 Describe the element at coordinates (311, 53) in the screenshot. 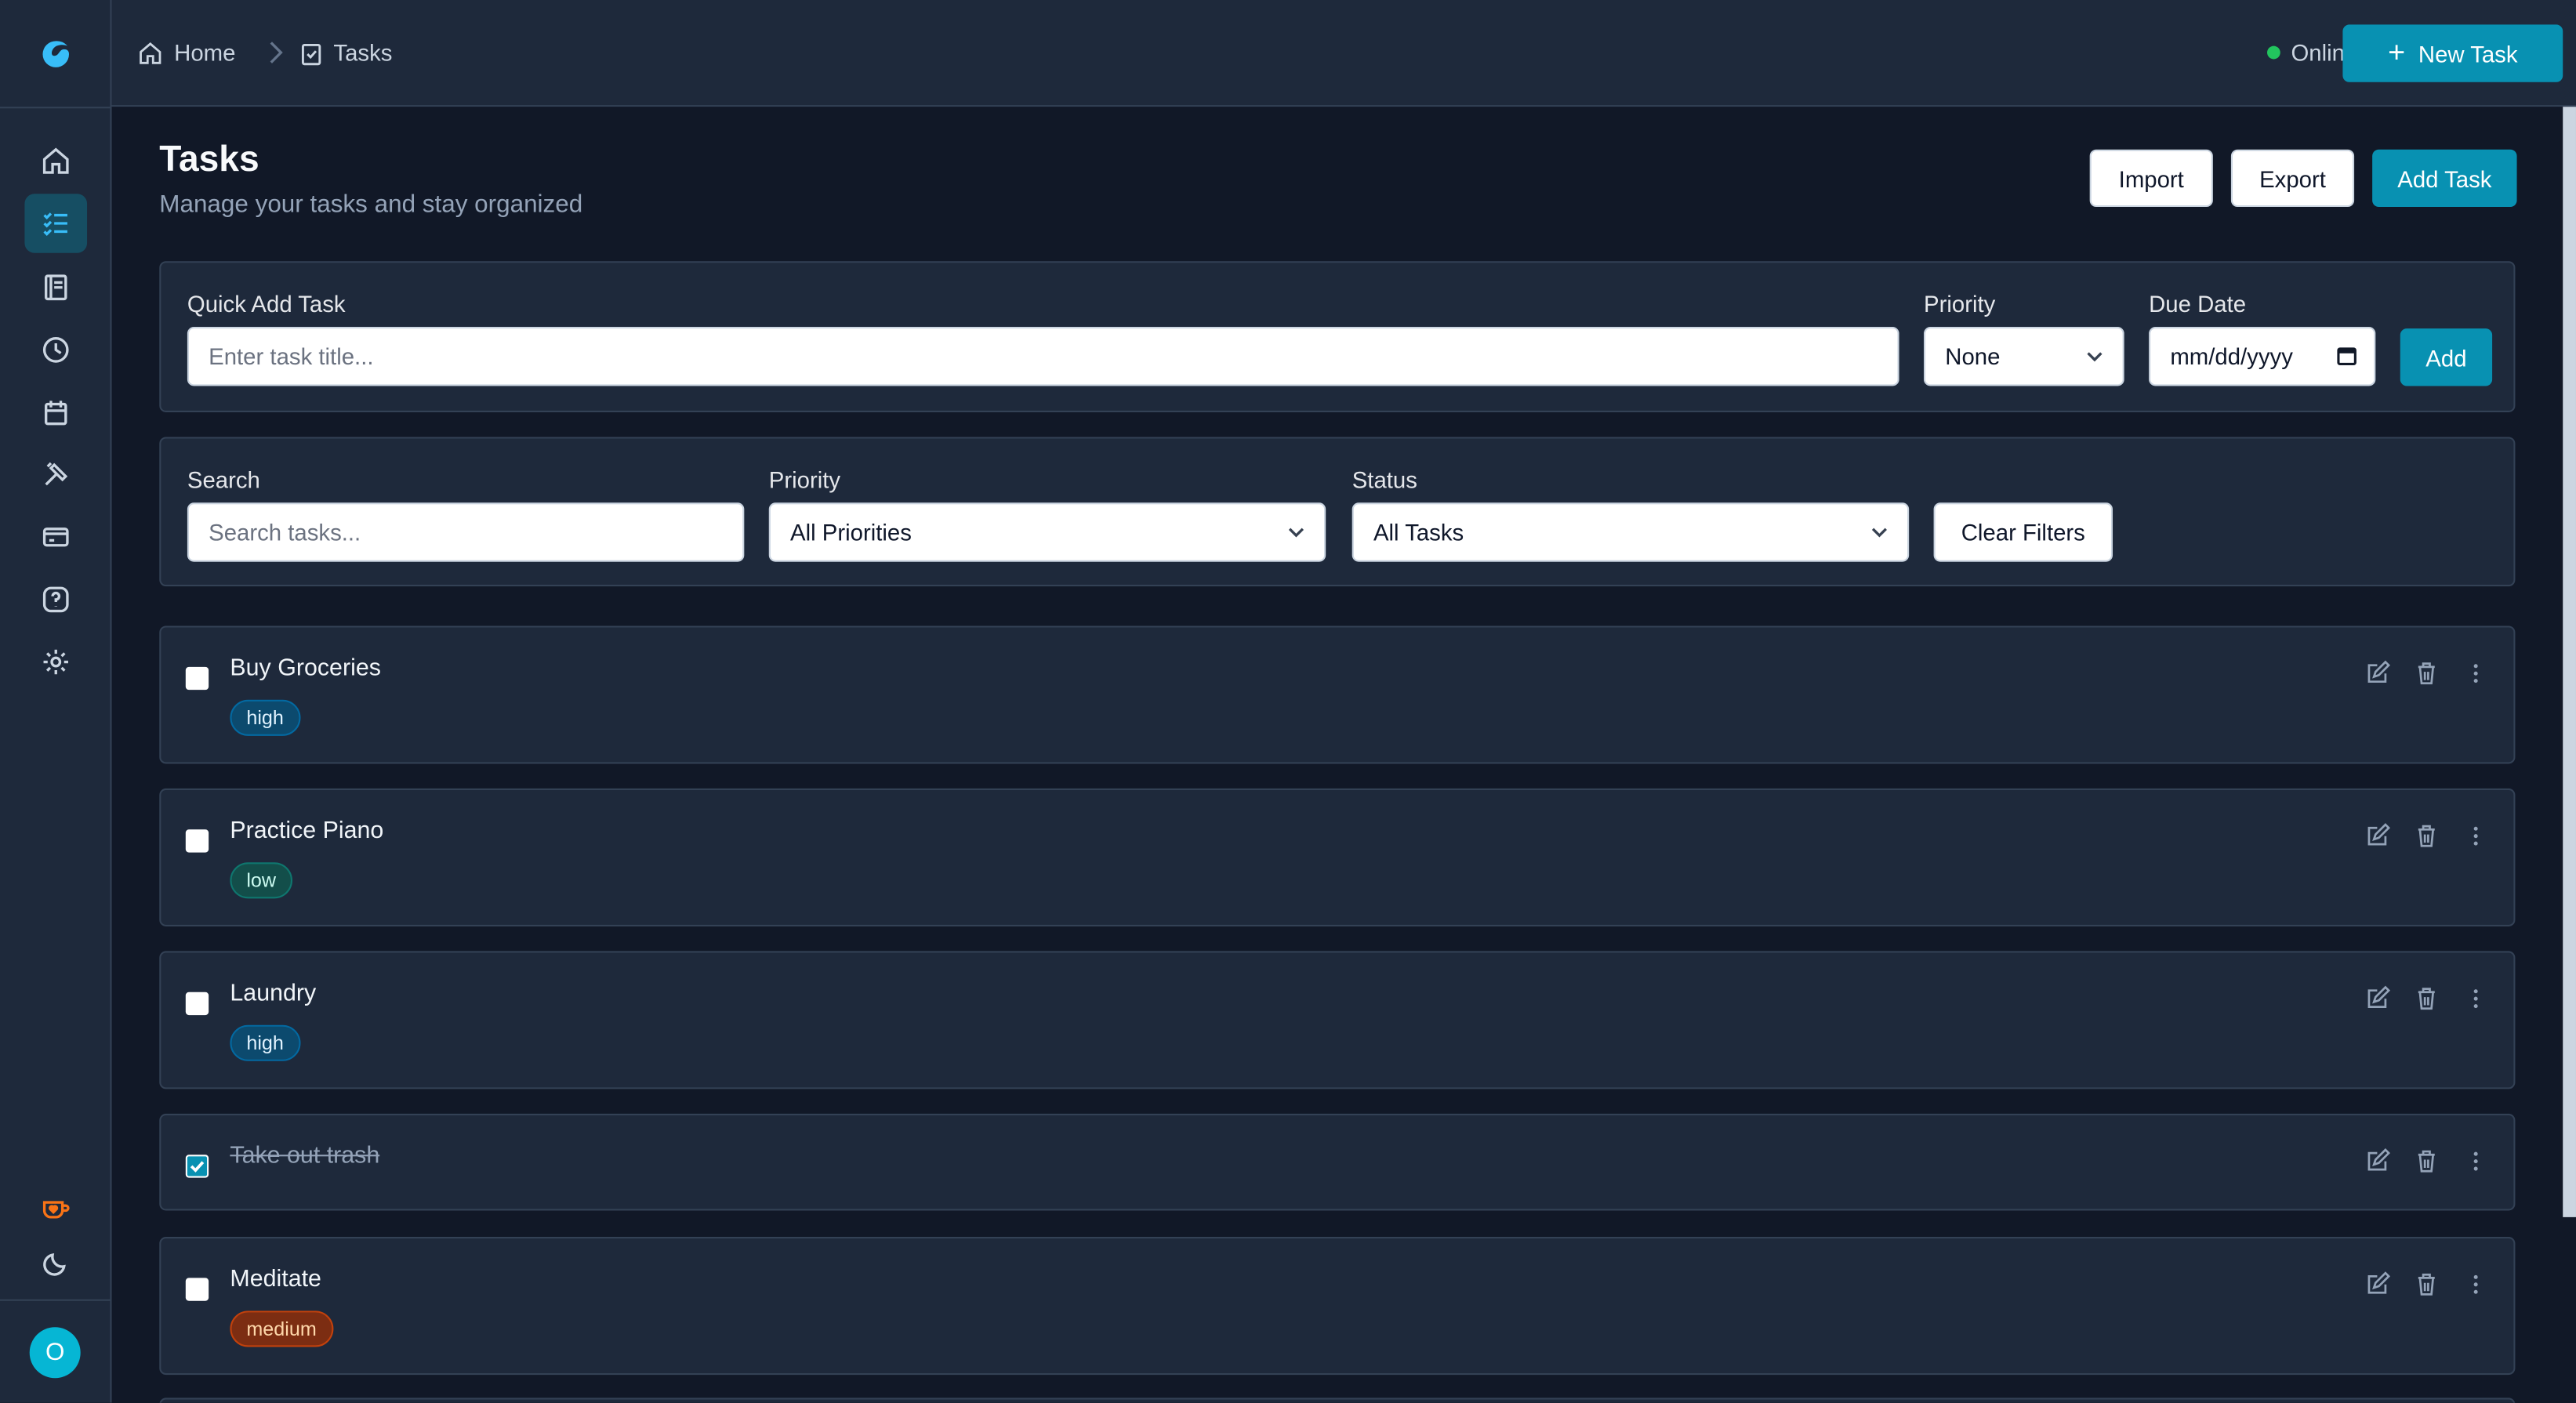

I see `clipboard-check-icon` at that location.